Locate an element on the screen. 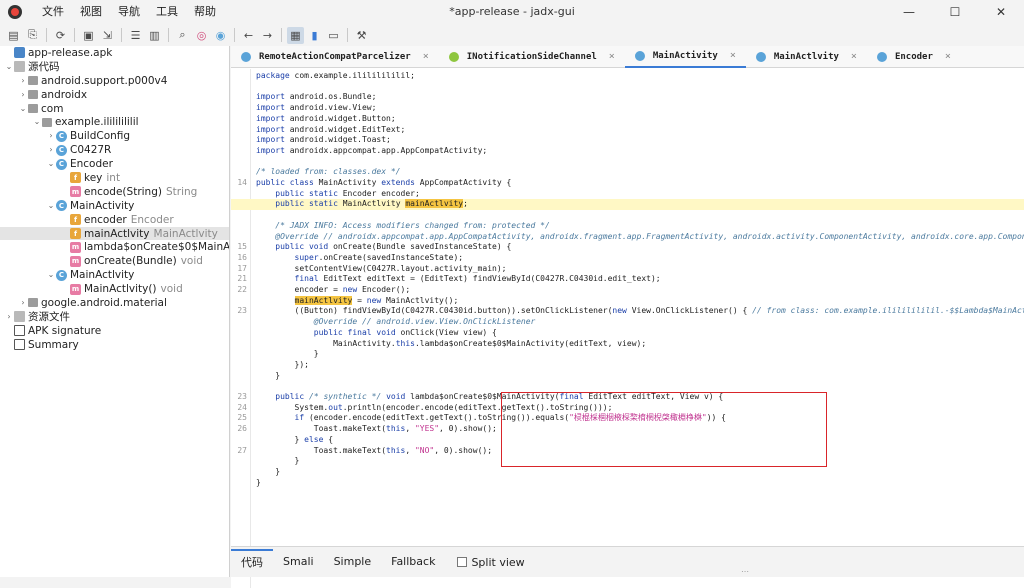  tree-item: m lambda$onCreate$0$MainActi is located at coordinates (114, 247).